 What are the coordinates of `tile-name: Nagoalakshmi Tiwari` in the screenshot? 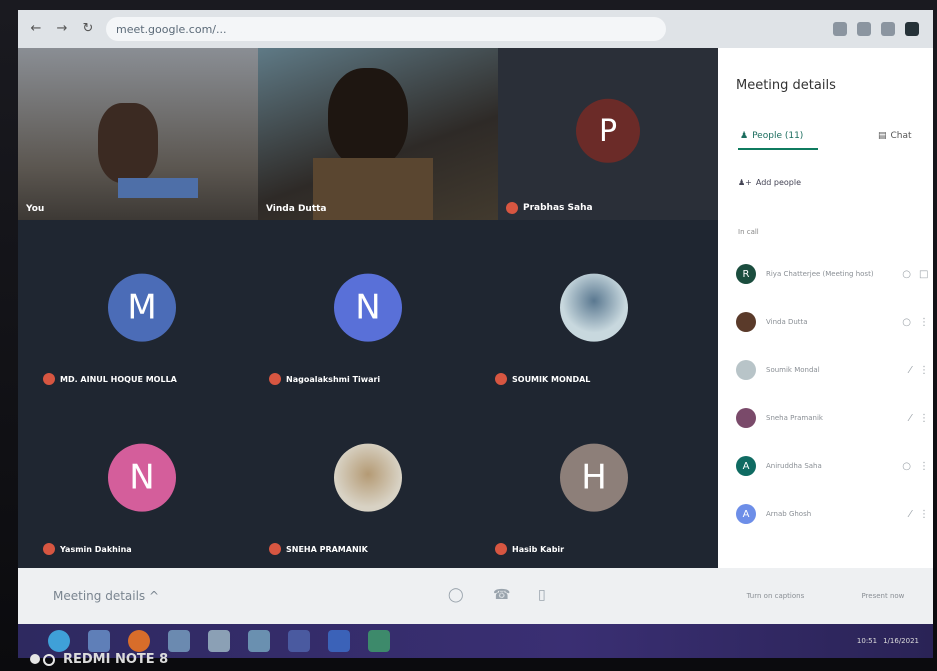 It's located at (324, 379).